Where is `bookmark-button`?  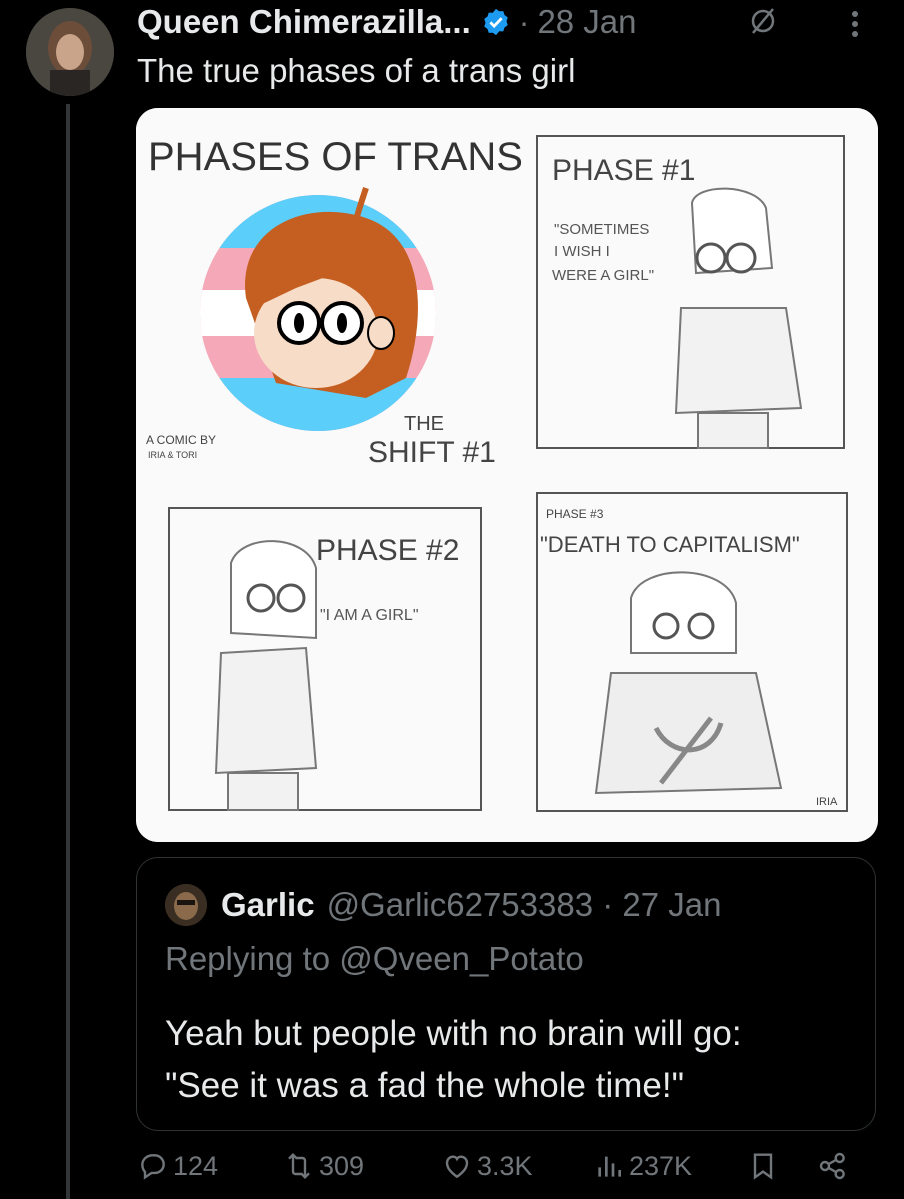
bookmark-button is located at coordinates (765, 1166).